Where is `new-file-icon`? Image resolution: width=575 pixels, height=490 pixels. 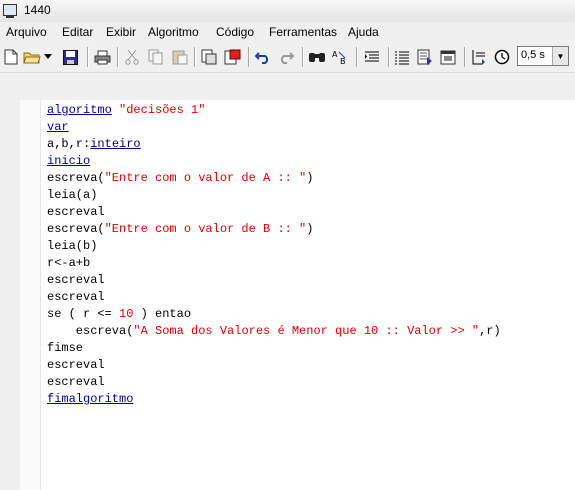
new-file-icon is located at coordinates (11, 57).